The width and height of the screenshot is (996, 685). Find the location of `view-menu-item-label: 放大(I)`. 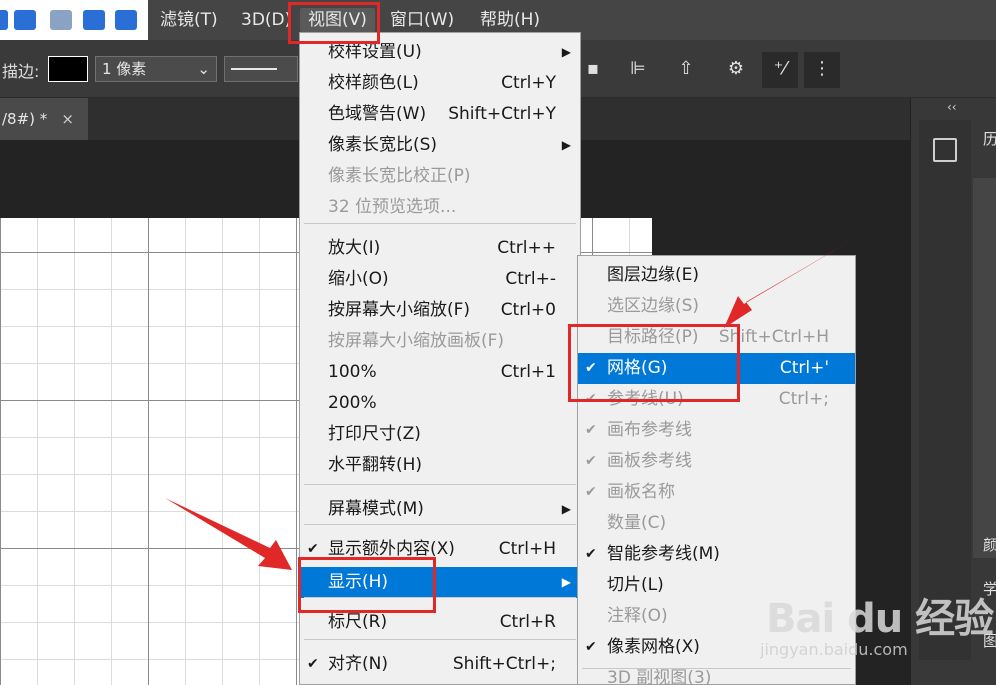

view-menu-item-label: 放大(I) is located at coordinates (354, 248).